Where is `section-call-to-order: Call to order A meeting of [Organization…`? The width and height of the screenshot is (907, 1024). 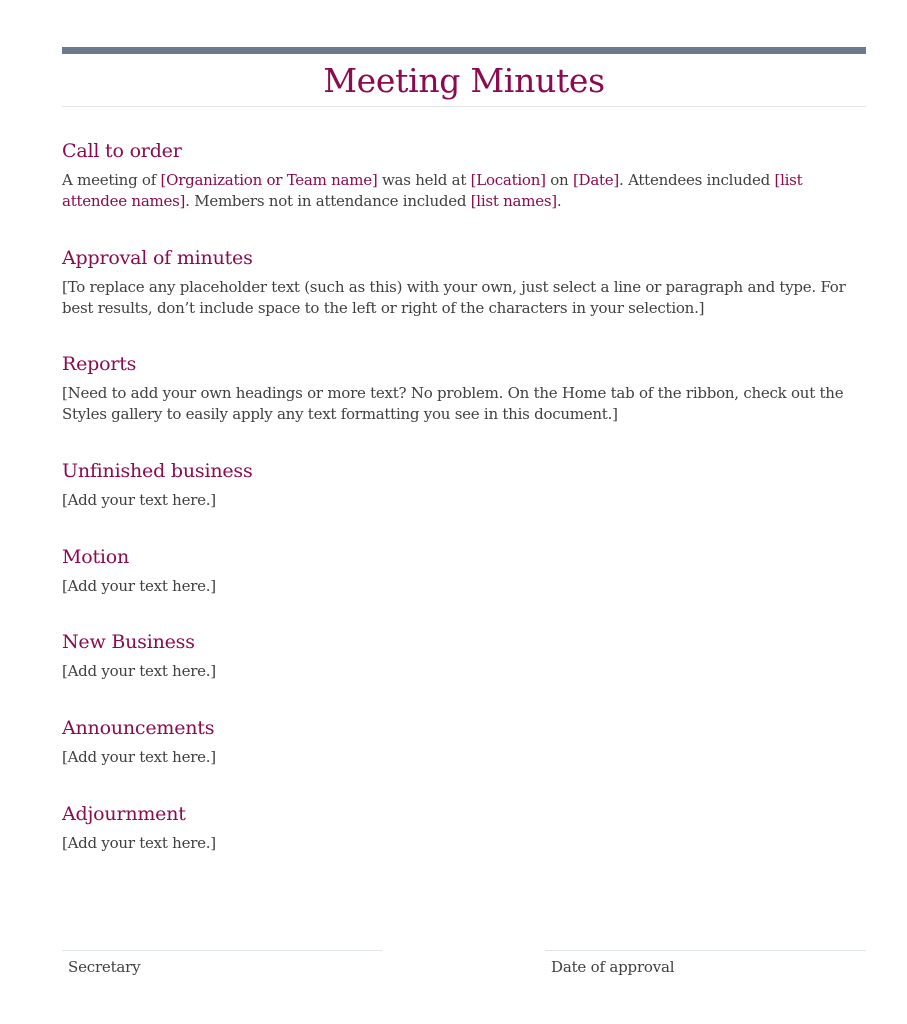
section-call-to-order: Call to order A meeting of [Organization… is located at coordinates (464, 175).